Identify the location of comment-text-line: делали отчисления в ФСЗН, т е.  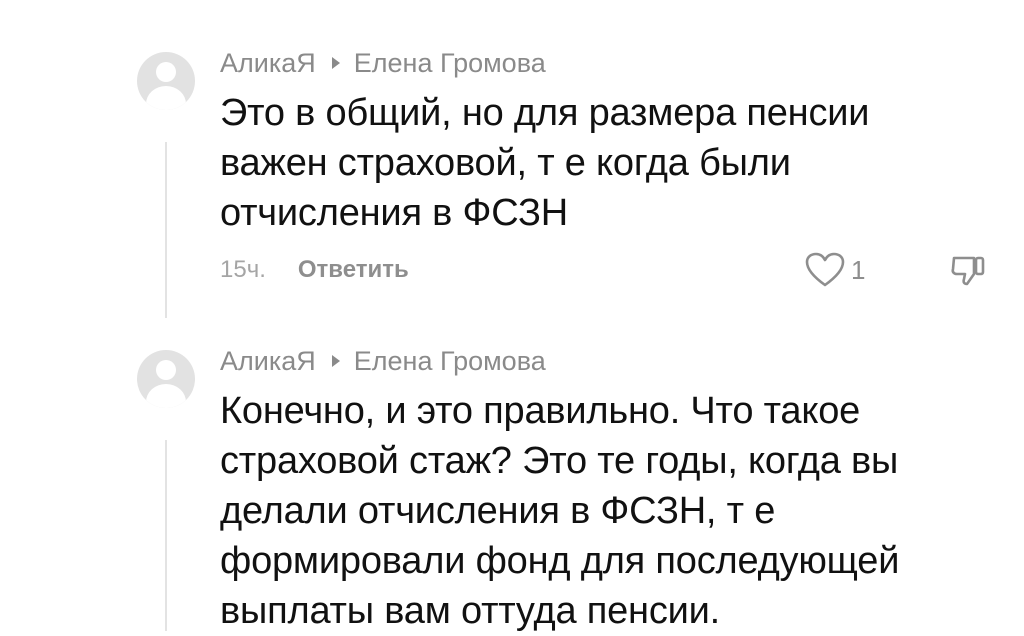
(498, 511).